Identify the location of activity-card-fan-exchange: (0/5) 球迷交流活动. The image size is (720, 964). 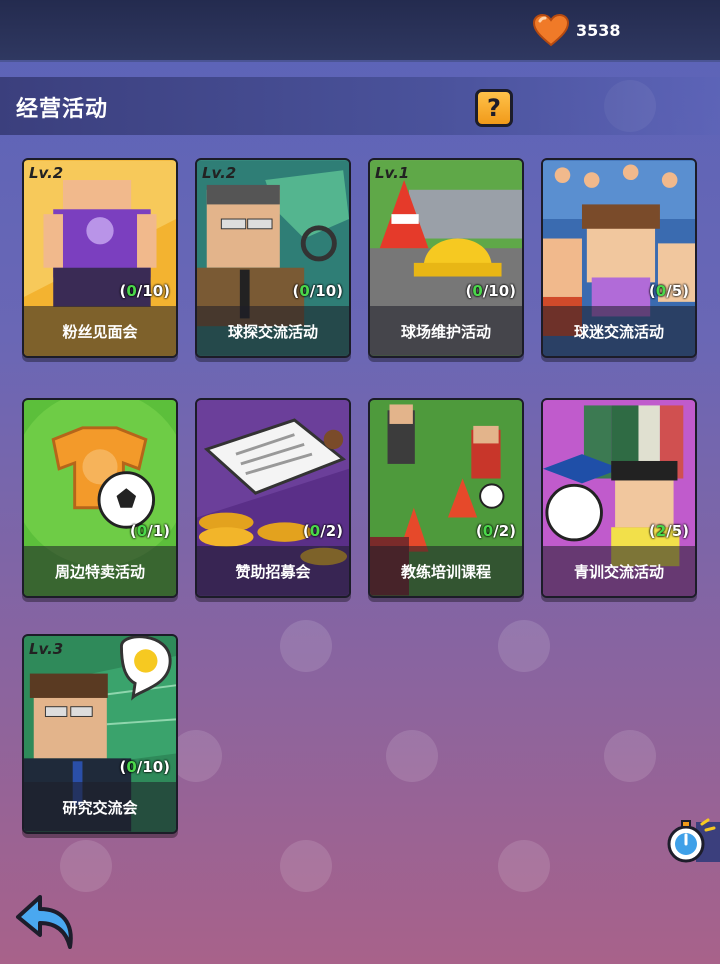
(619, 258).